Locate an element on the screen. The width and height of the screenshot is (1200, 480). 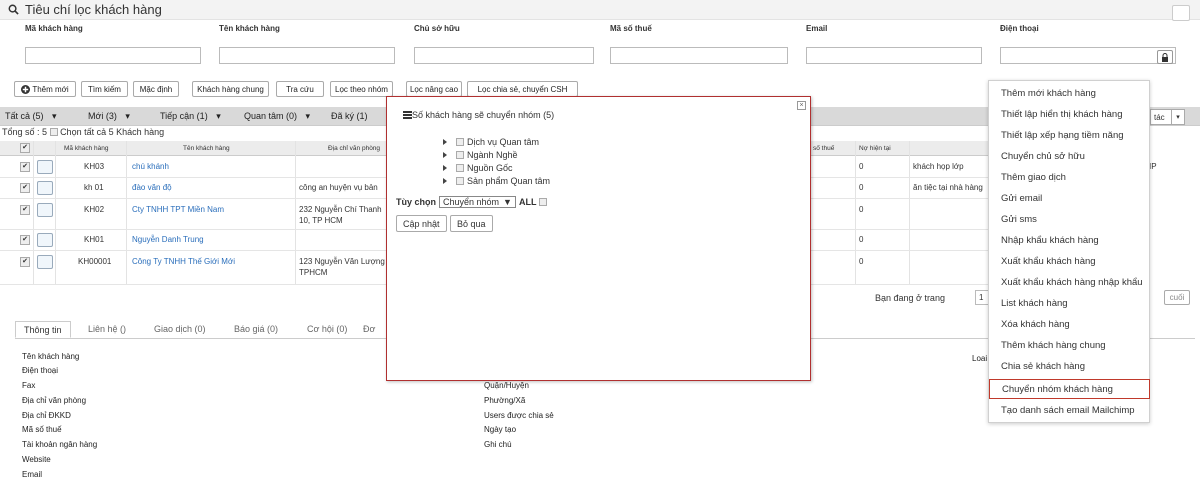
info-label: Mã số thuế is located at coordinates (42, 429).